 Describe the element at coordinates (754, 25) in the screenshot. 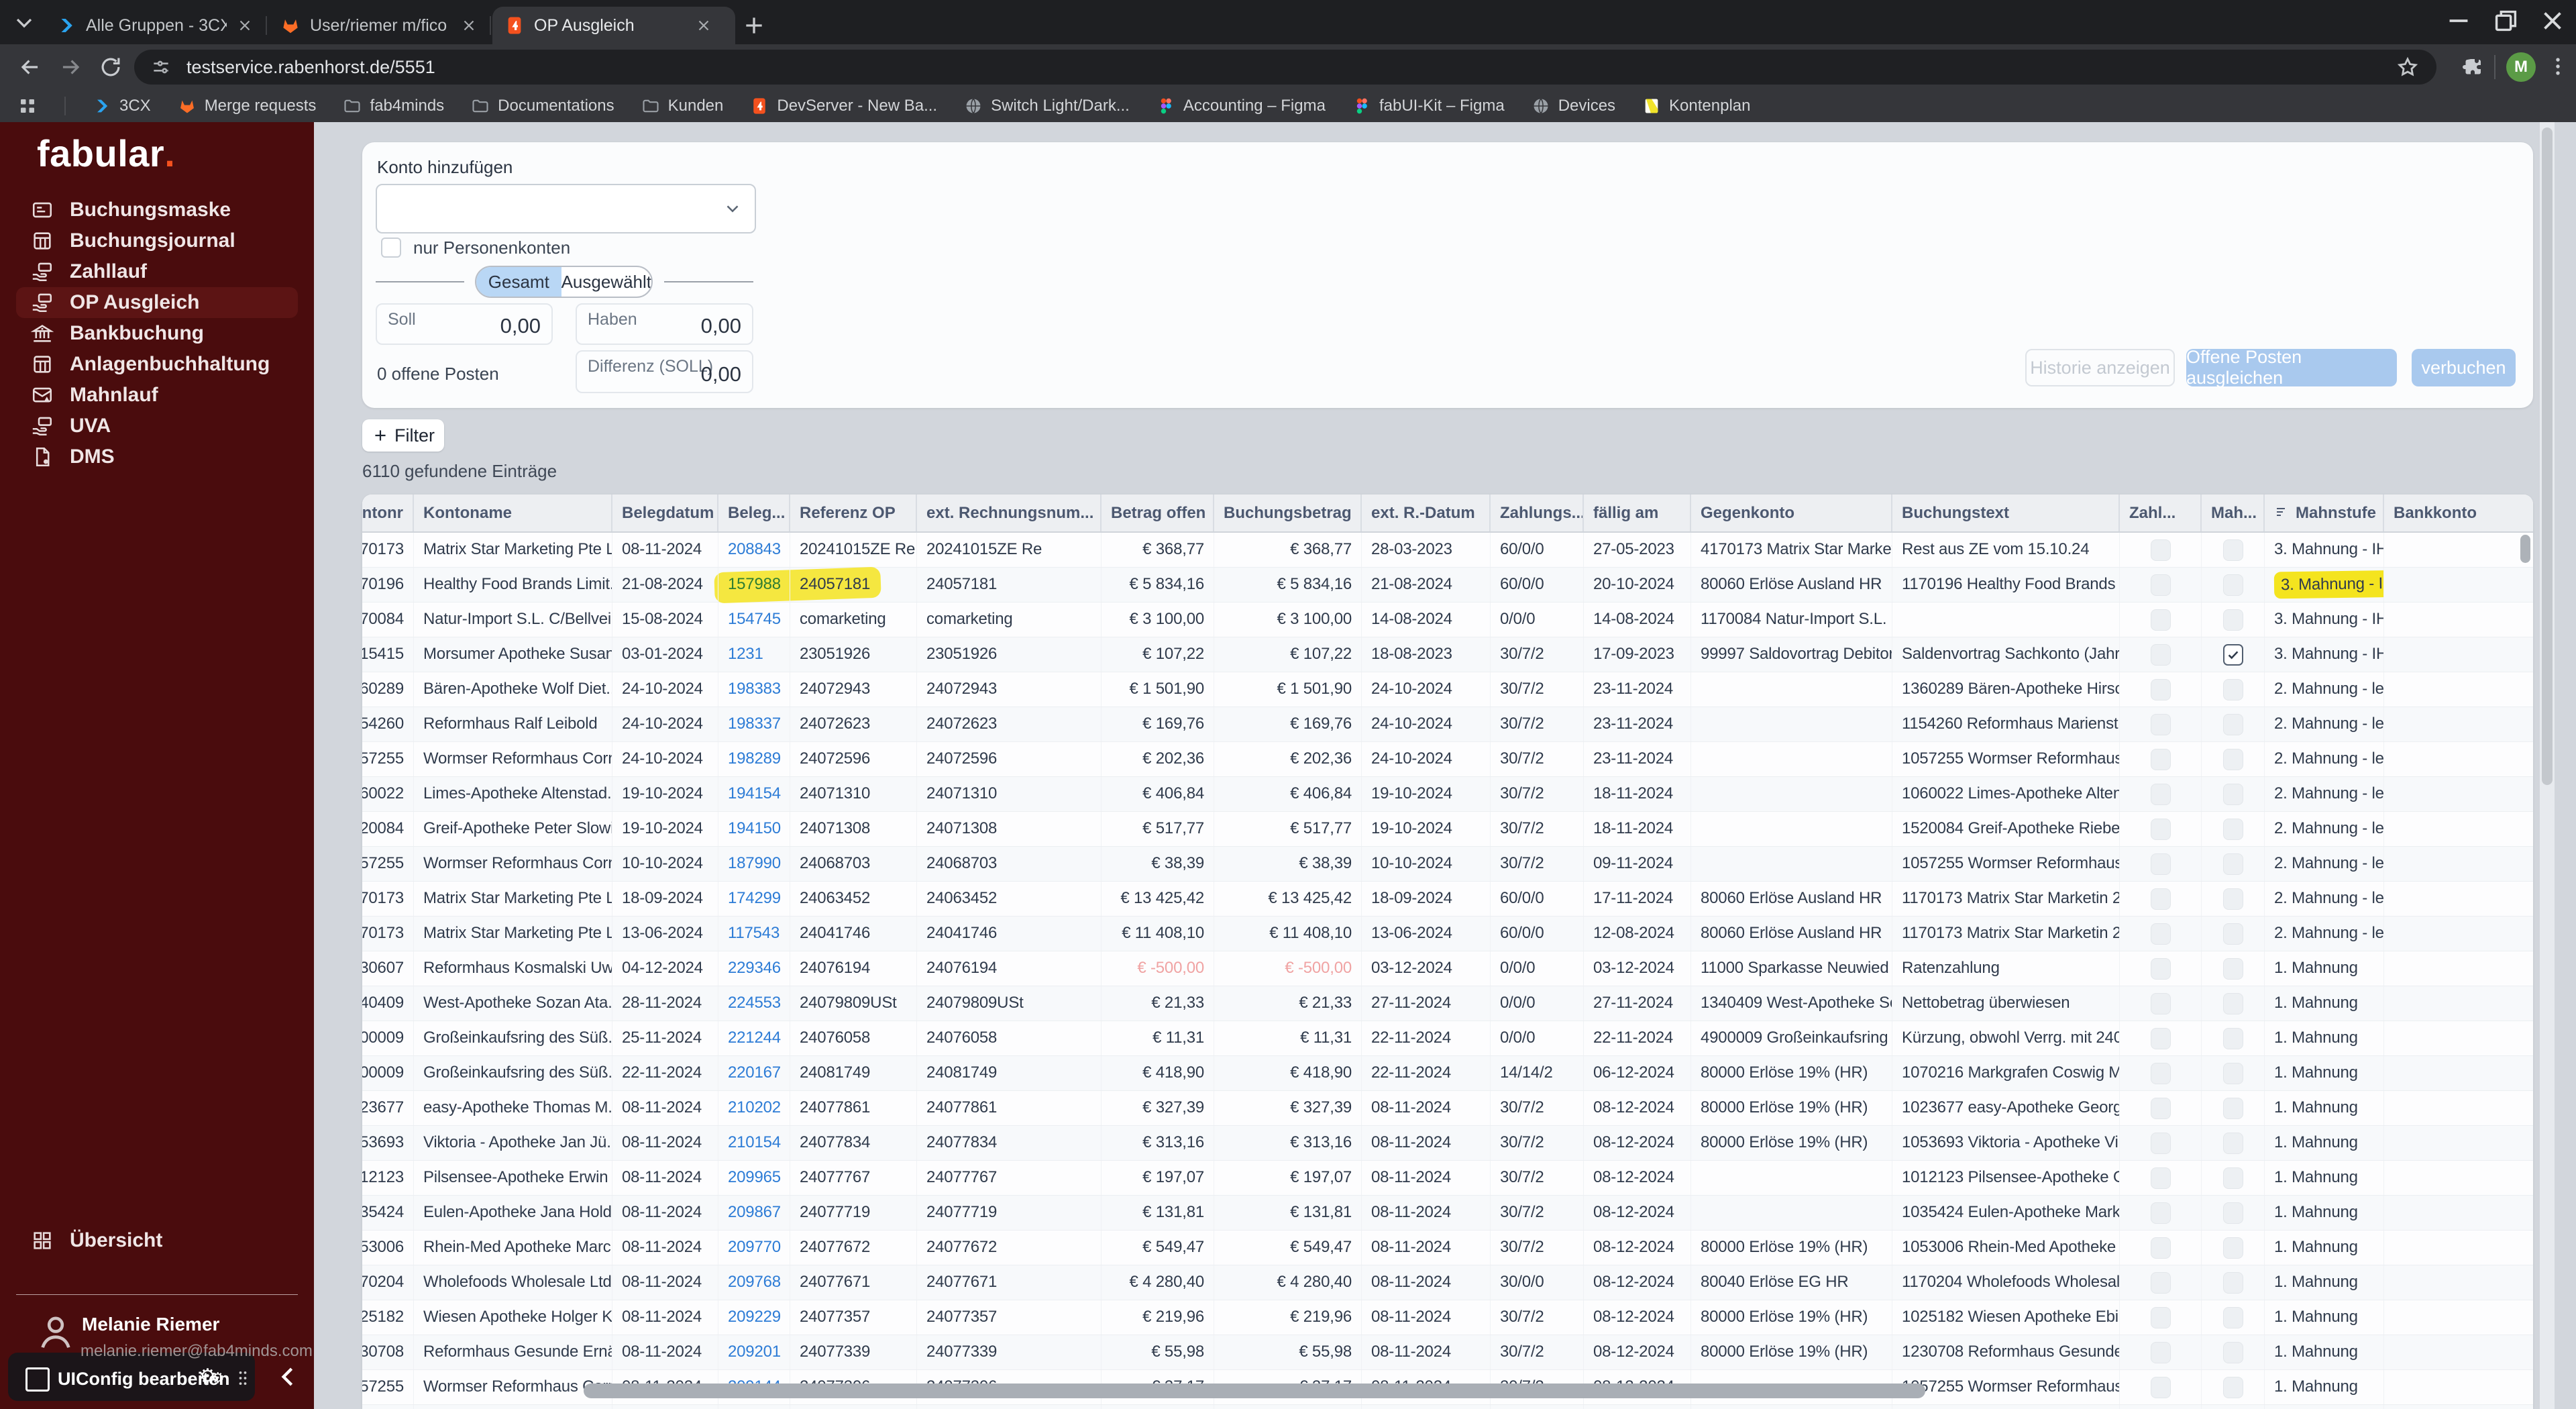

I see `new-tab-button` at that location.